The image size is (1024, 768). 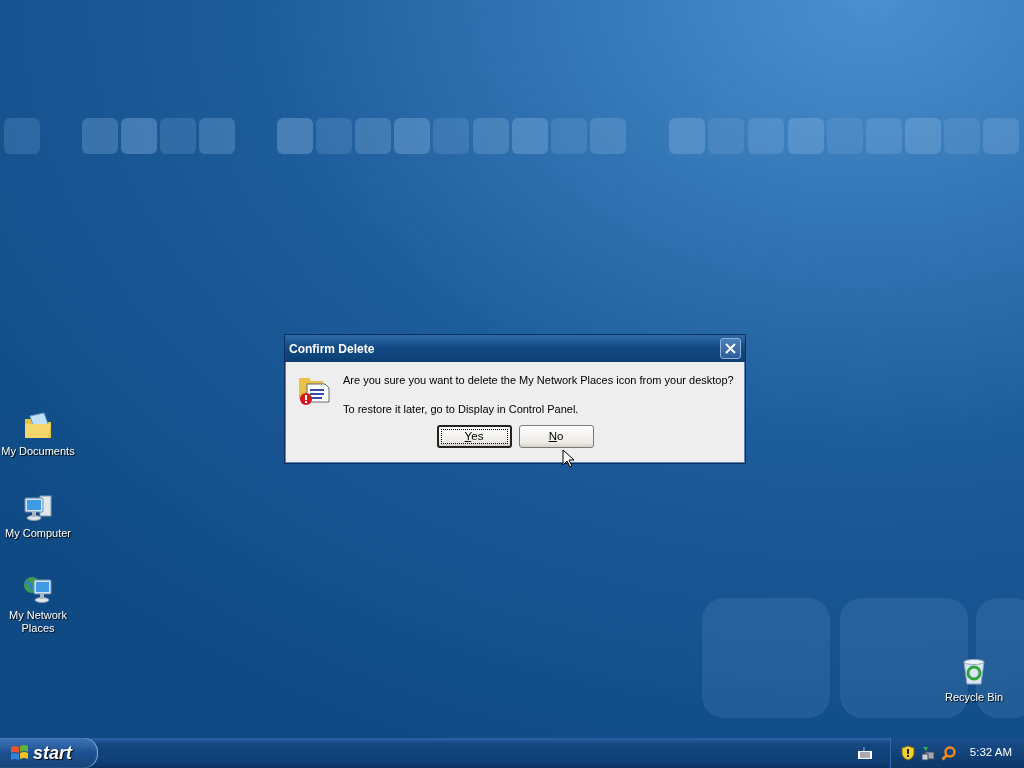 I want to click on icon-label: My Computer, so click(x=38, y=533).